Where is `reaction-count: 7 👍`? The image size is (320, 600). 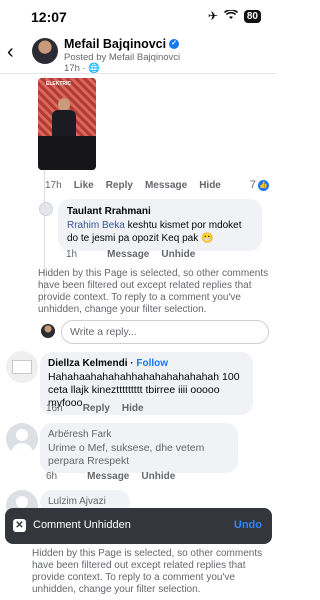 reaction-count: 7 👍 is located at coordinates (259, 185).